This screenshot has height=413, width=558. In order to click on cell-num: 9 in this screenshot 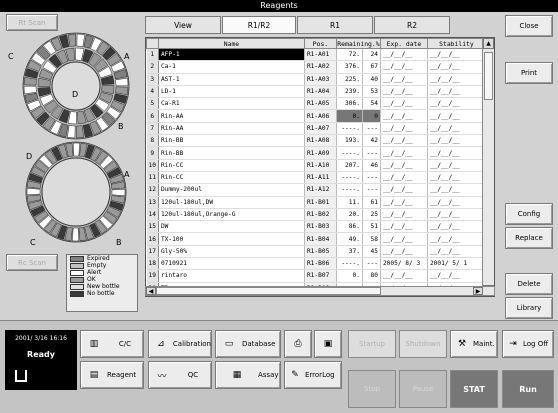, I will do `click(152, 153)`.